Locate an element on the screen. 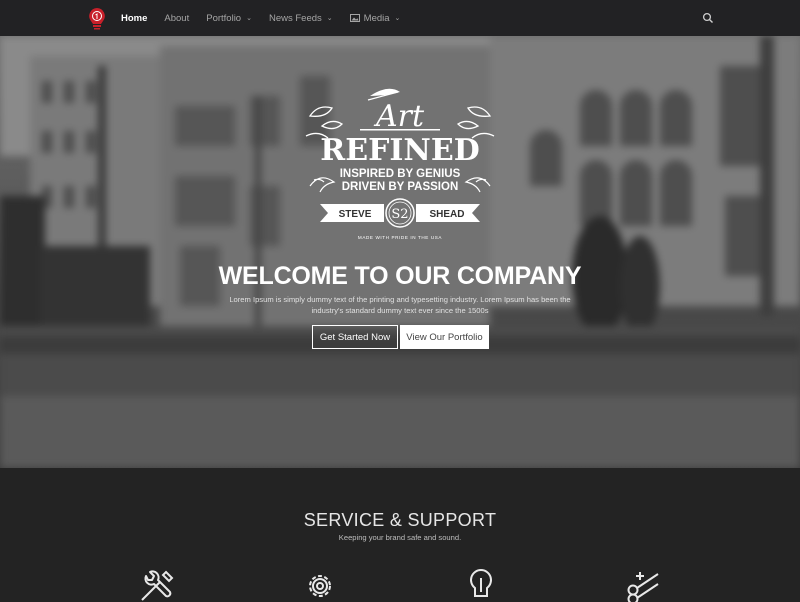 This screenshot has width=800, height=602. emblem-monogram: S2 is located at coordinates (399, 214).